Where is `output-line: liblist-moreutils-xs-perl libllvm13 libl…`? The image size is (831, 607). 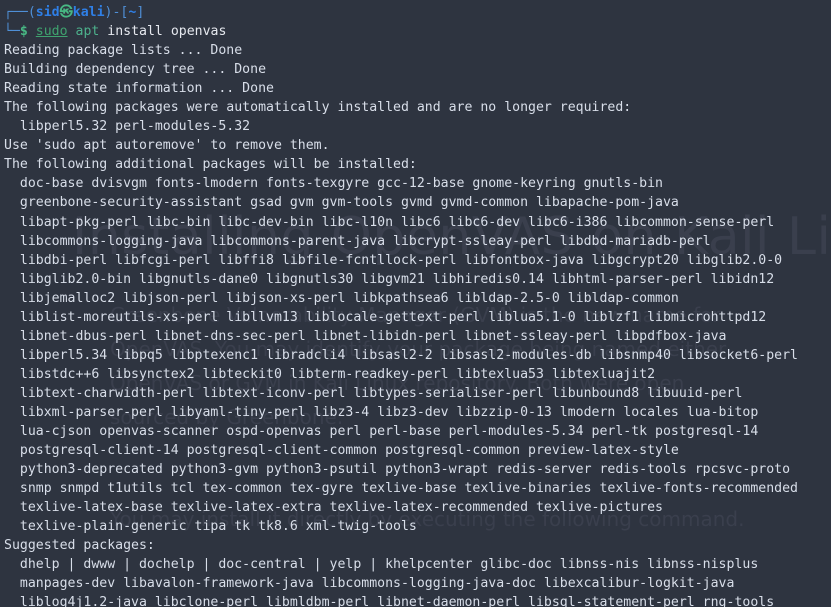
output-line: liblist-moreutils-xs-perl libllvm13 libl… is located at coordinates (385, 317).